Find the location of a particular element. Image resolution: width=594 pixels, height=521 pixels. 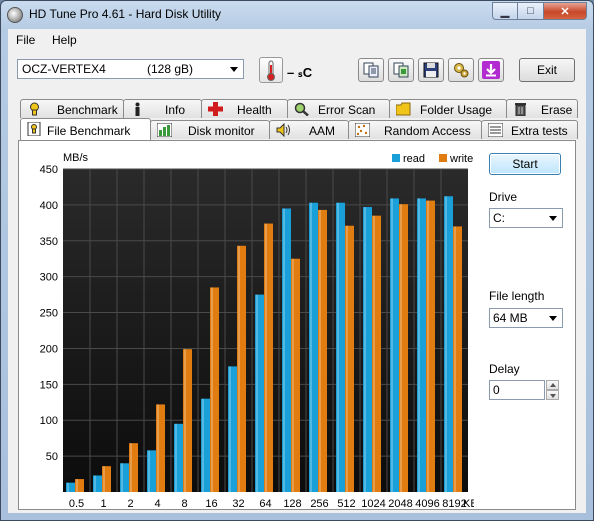

drive-name: OCZ-VERTEX4 is located at coordinates (64, 69).